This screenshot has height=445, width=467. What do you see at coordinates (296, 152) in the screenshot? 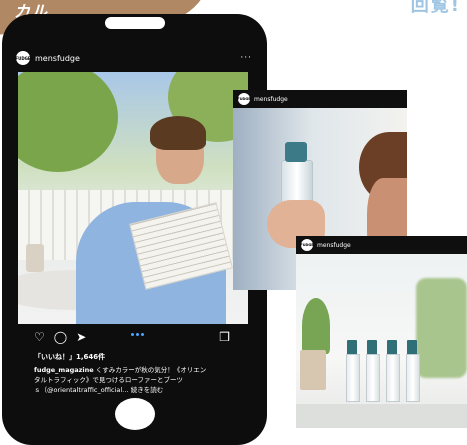
I see `bottle-cap` at bounding box center [296, 152].